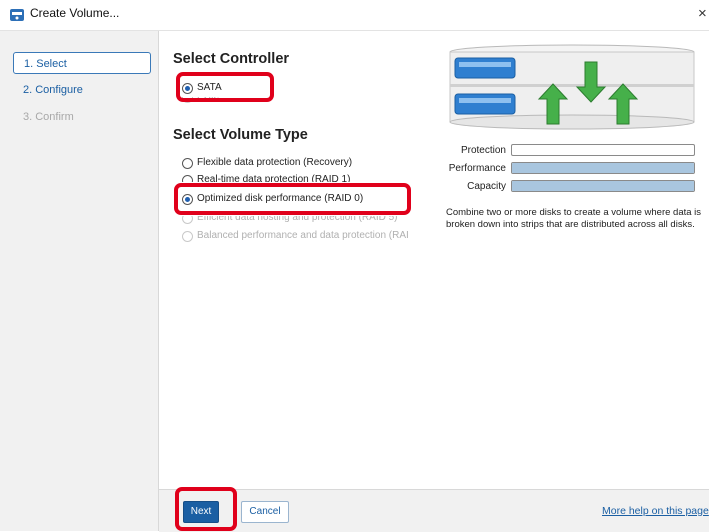 The image size is (709, 532). I want to click on drive-volume-icon, so click(17, 15).